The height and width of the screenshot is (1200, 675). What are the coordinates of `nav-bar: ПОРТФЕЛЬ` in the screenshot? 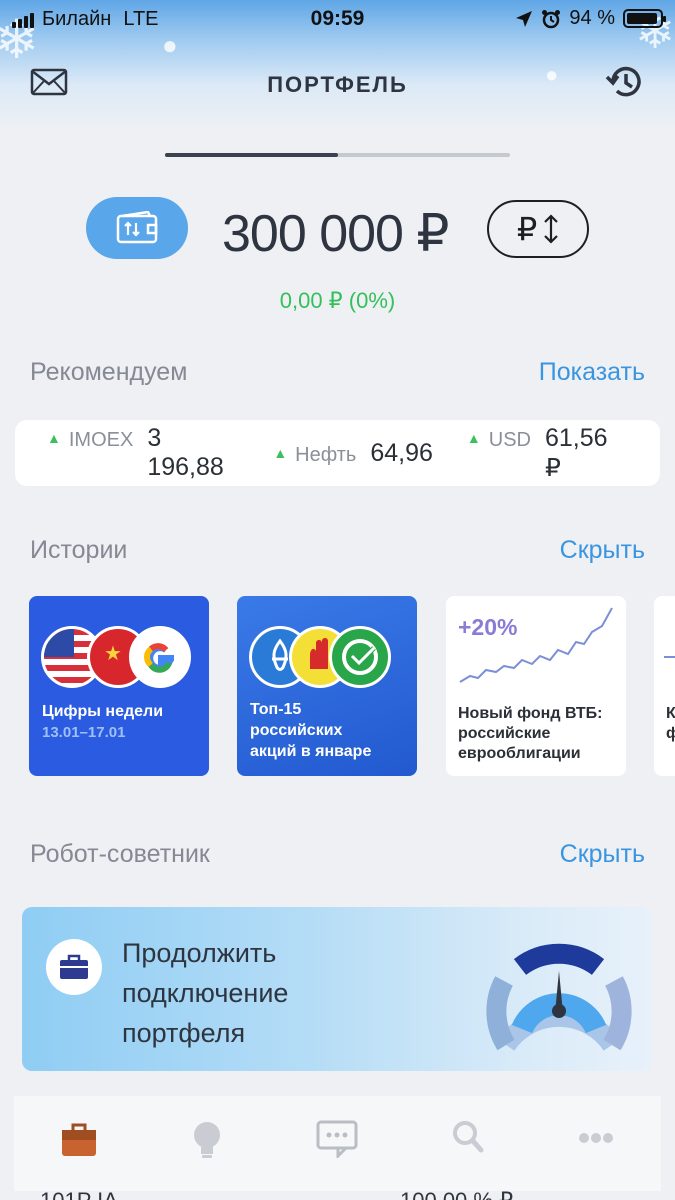 It's located at (337, 85).